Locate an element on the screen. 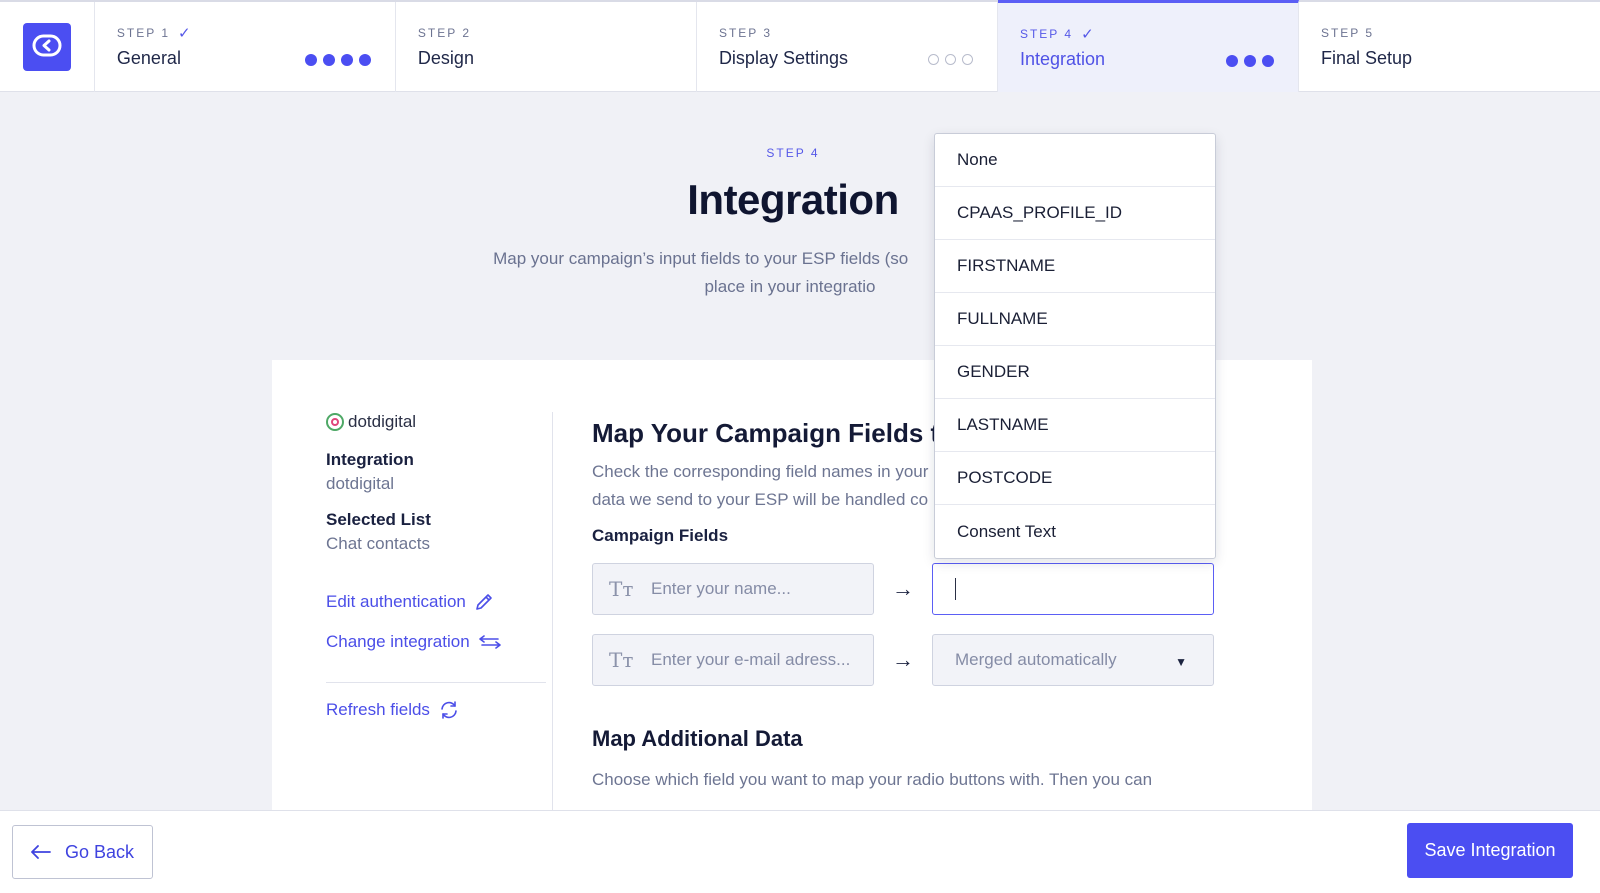  dropdown-option: POSTCODE is located at coordinates (1075, 478).